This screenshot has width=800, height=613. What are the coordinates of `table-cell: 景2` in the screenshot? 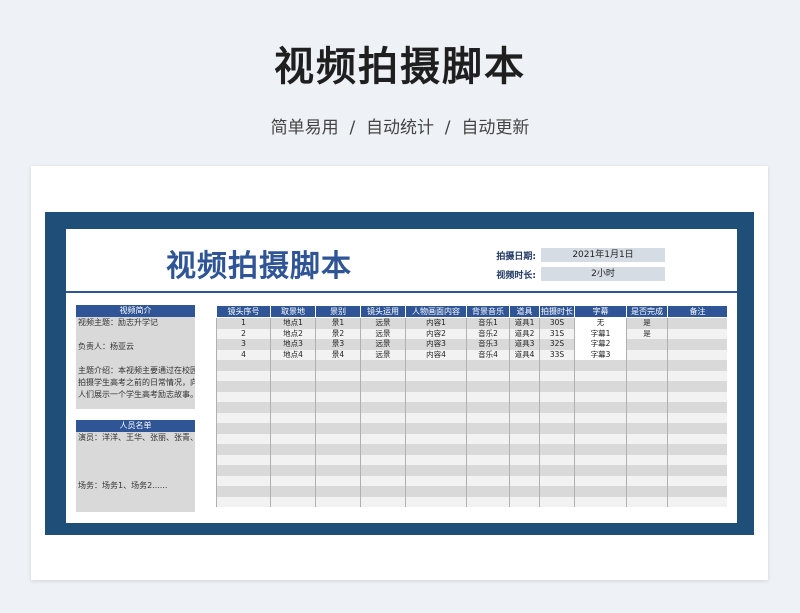 It's located at (338, 333).